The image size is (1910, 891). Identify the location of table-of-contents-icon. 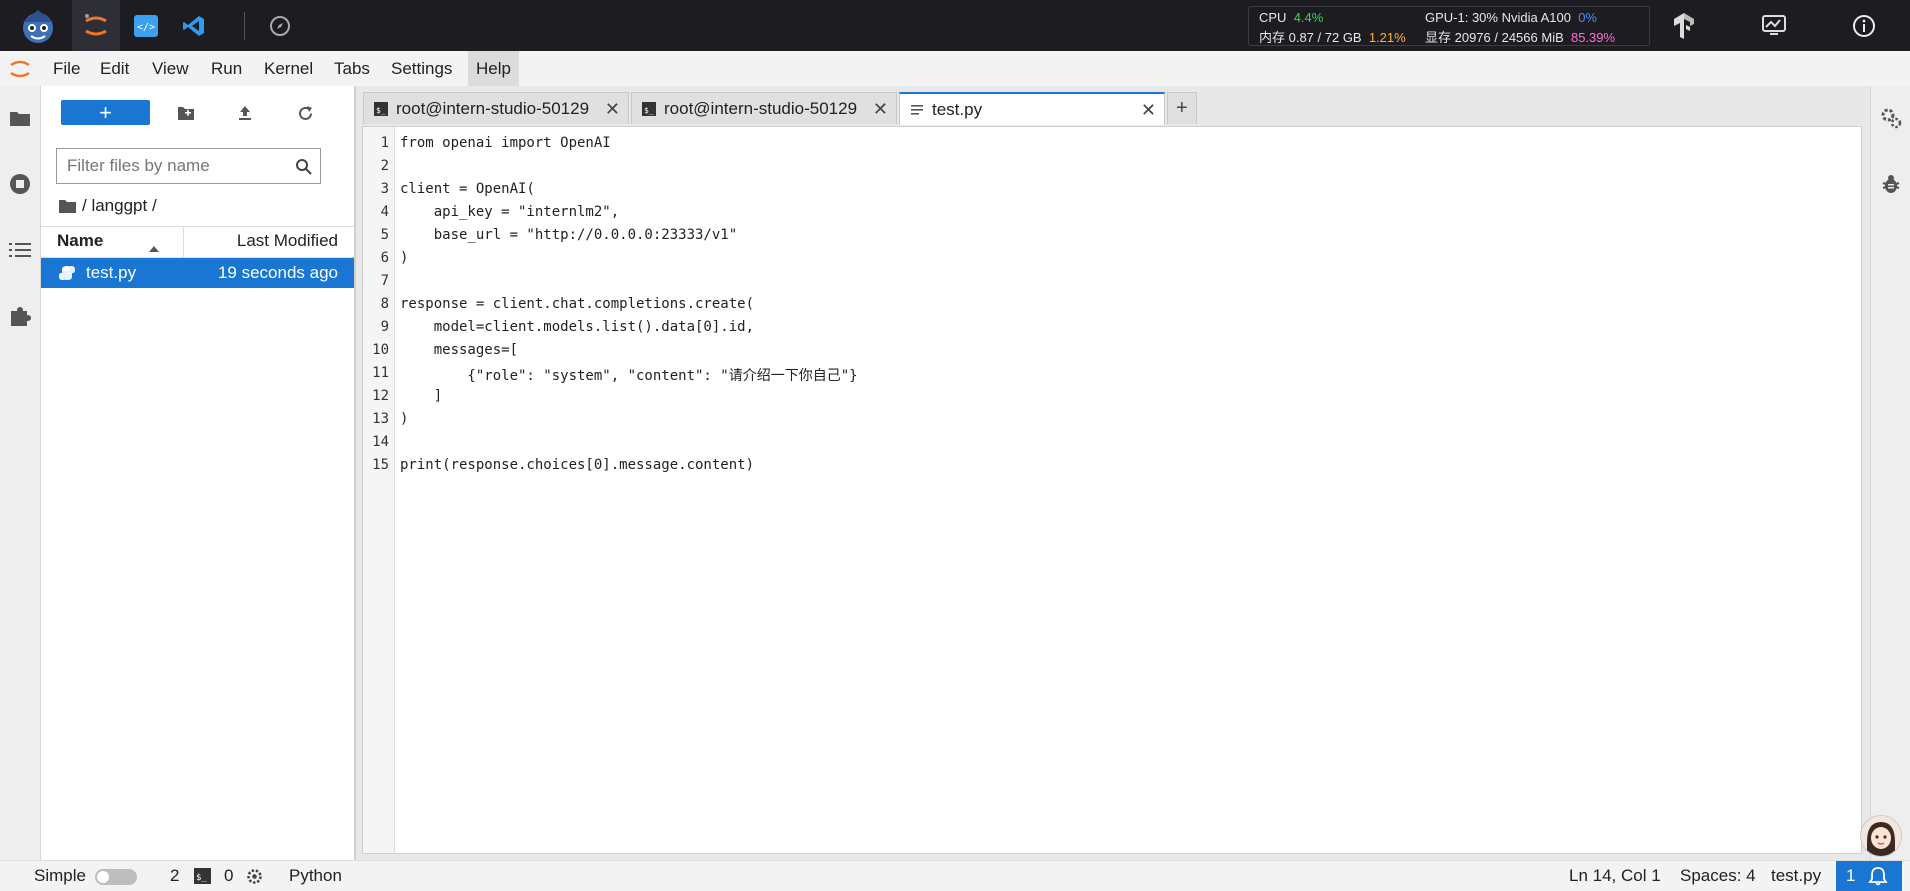
(20, 250).